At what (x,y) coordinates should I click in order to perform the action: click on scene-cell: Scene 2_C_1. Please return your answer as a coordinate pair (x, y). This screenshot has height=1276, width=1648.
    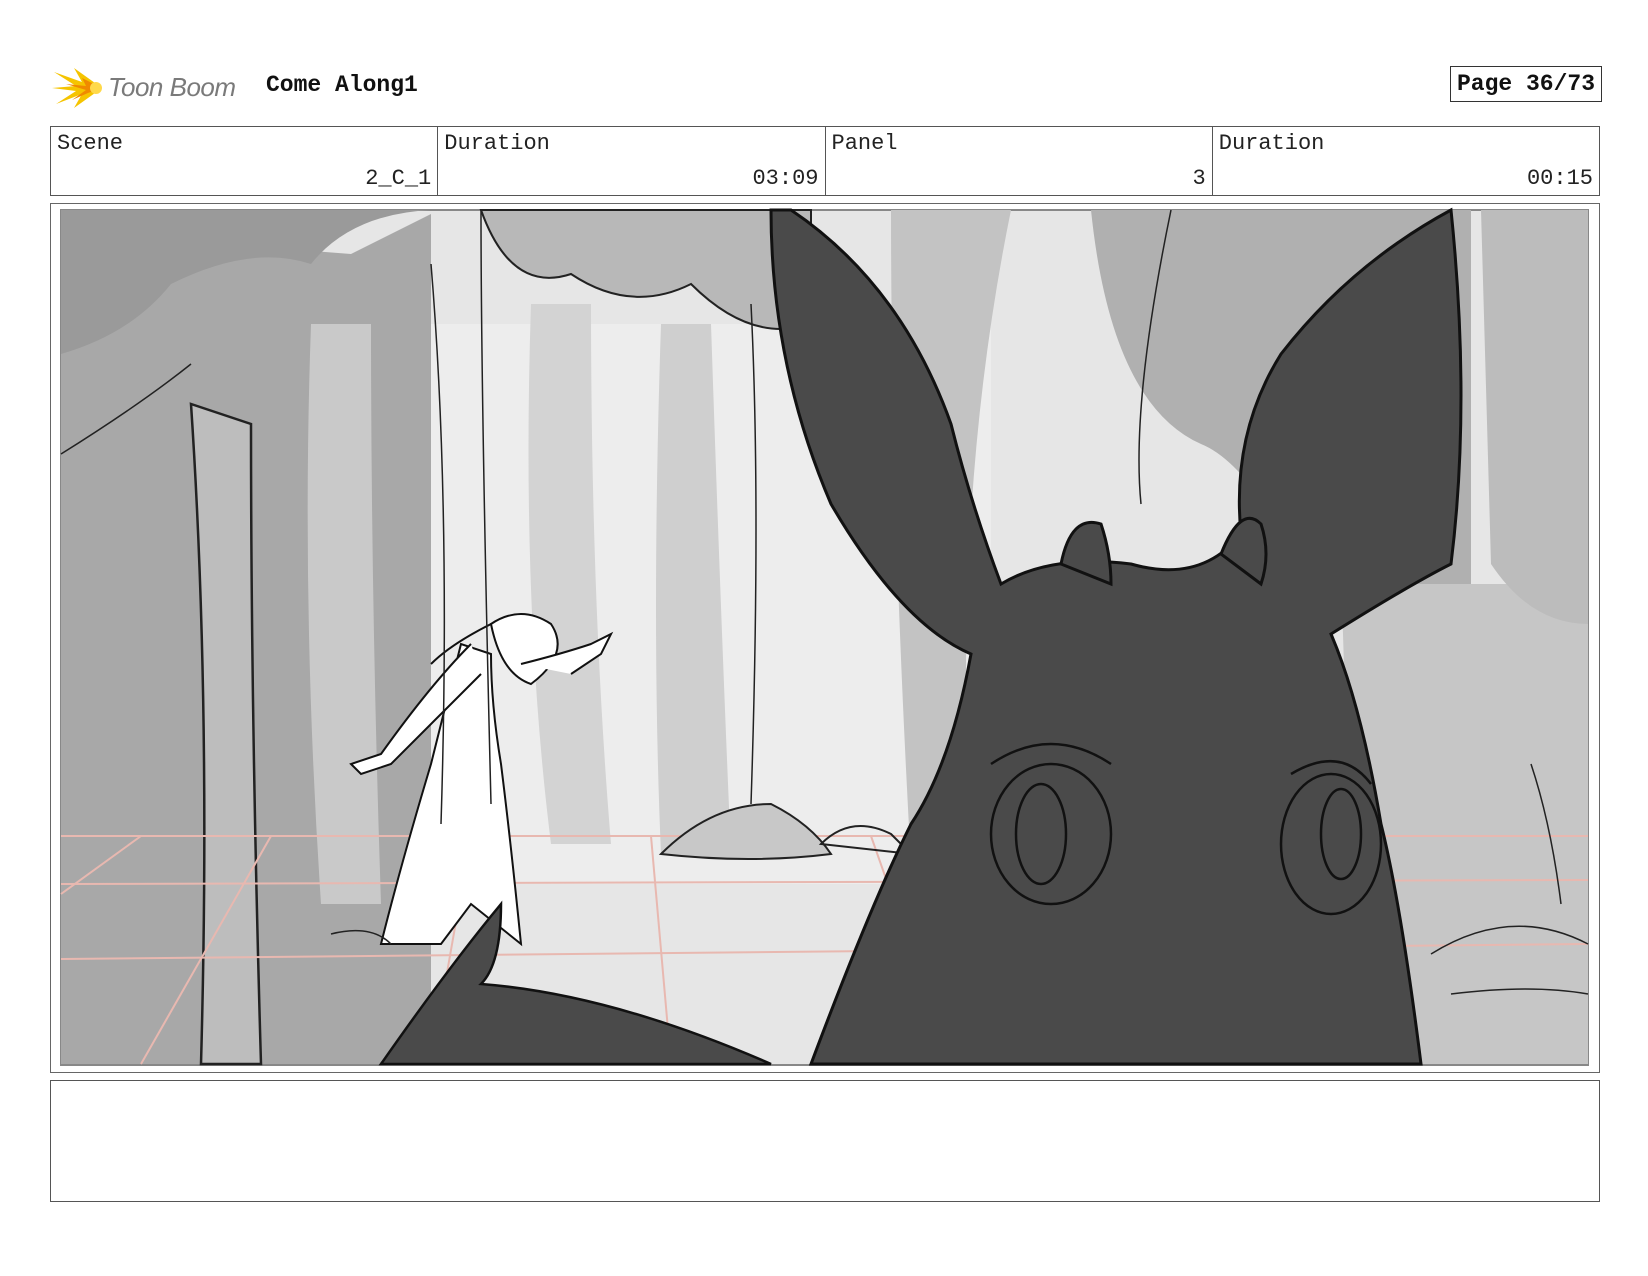
    Looking at the image, I should click on (245, 161).